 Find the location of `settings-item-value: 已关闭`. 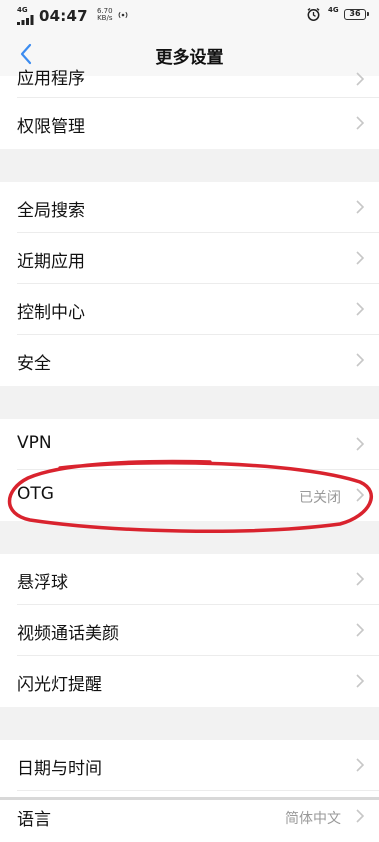

settings-item-value: 已关闭 is located at coordinates (320, 498).